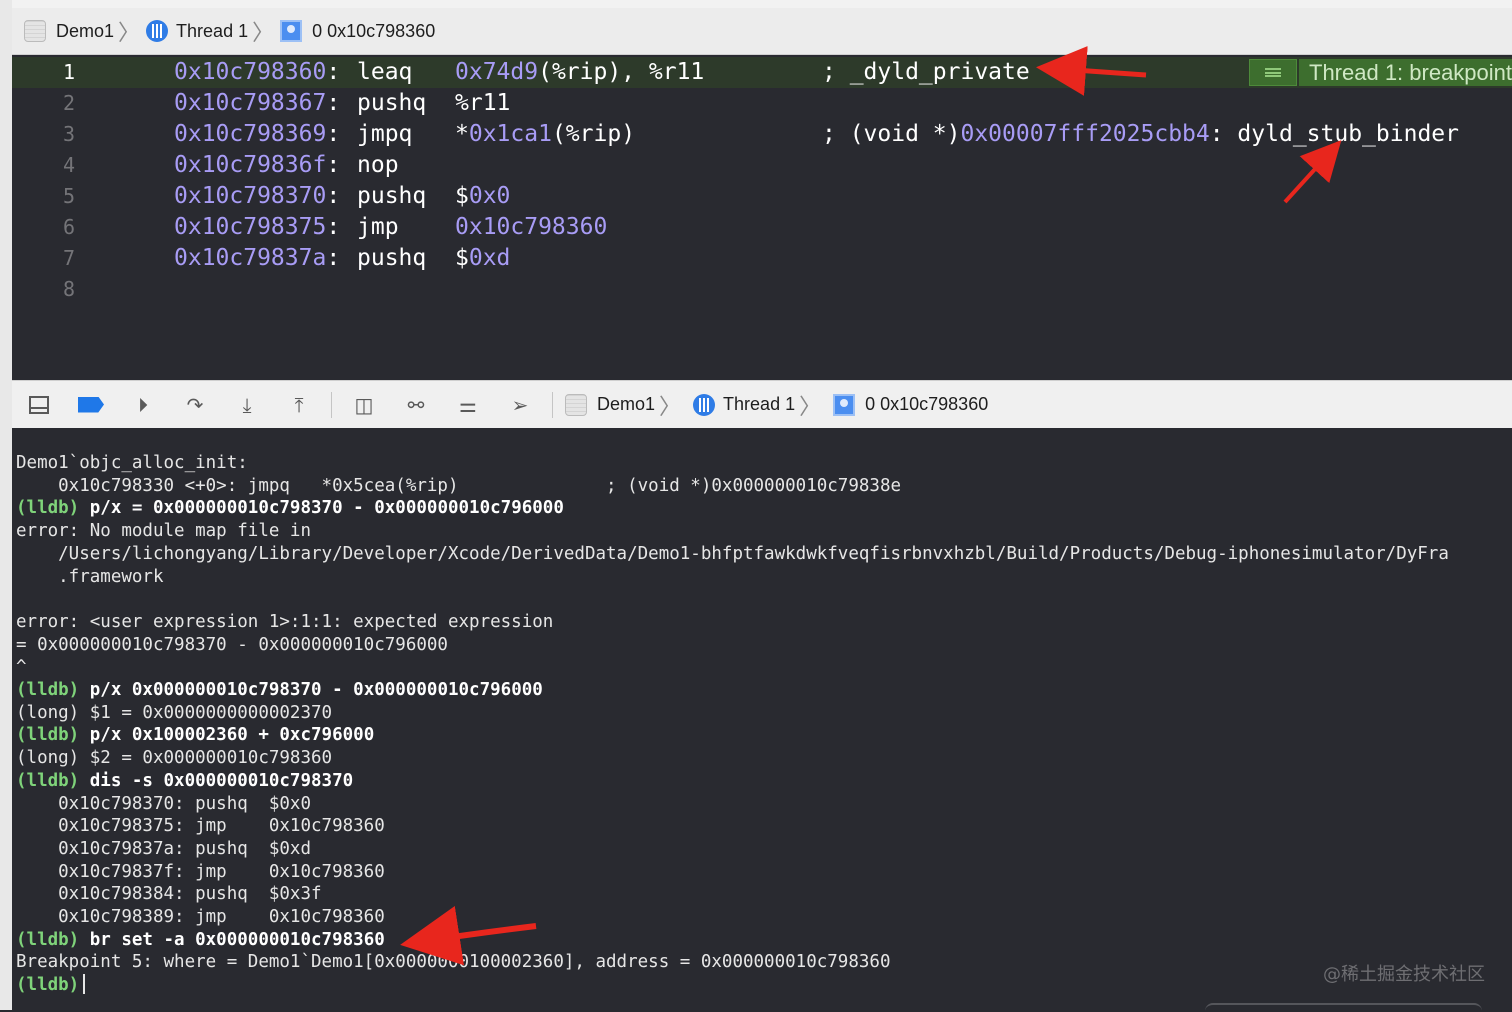 The width and height of the screenshot is (1512, 1012). What do you see at coordinates (257, 227) in the screenshot?
I see `instruction-address: 0x10c798375:` at bounding box center [257, 227].